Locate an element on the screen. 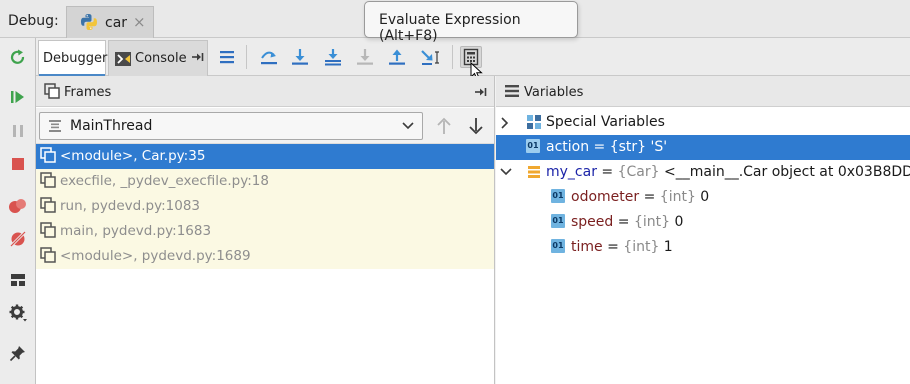 The image size is (910, 384). frame-item: <module>, pydevd.py:1689 is located at coordinates (265, 256).